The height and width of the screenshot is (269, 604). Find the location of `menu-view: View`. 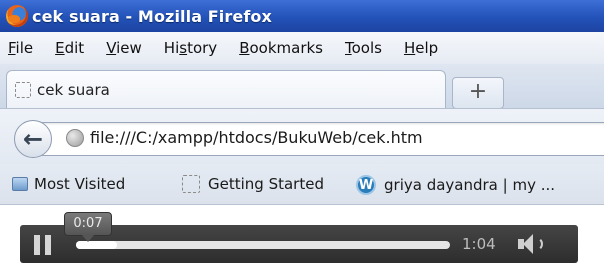

menu-view: View is located at coordinates (124, 48).